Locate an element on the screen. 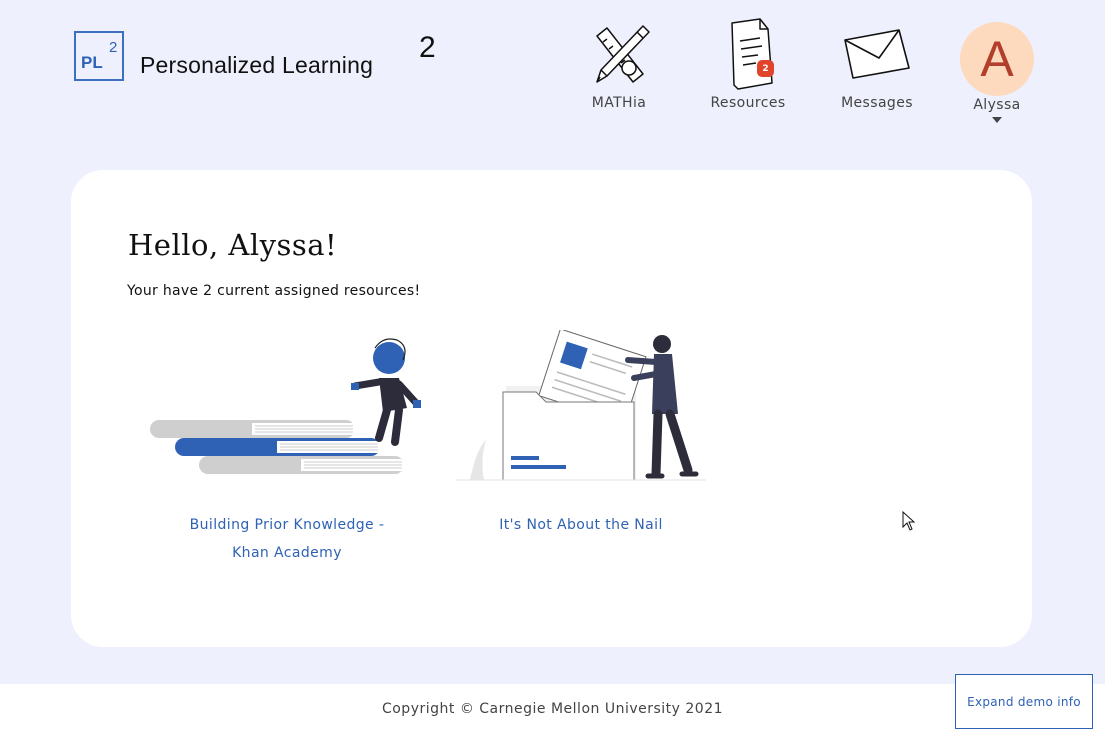 This screenshot has height=734, width=1105. resource-title: Building Prior Knowledge - is located at coordinates (287, 525).